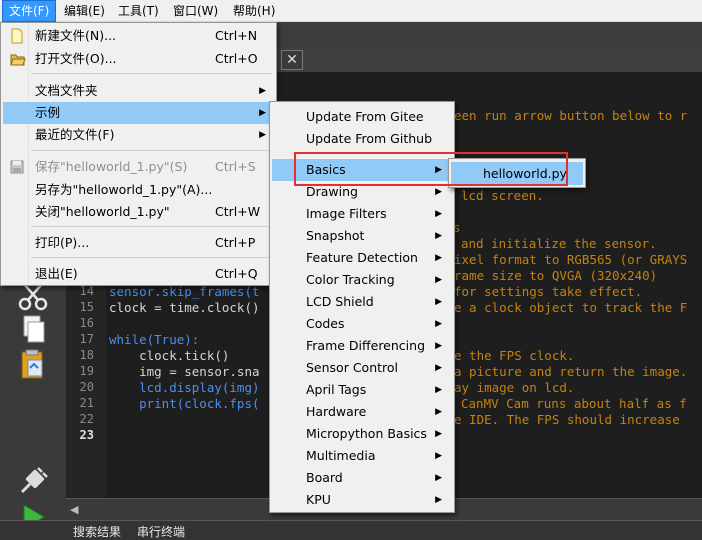 Image resolution: width=702 pixels, height=540 pixels. What do you see at coordinates (362, 214) in the screenshot?
I see `menu-item-image-filters: Image Filters ▶` at bounding box center [362, 214].